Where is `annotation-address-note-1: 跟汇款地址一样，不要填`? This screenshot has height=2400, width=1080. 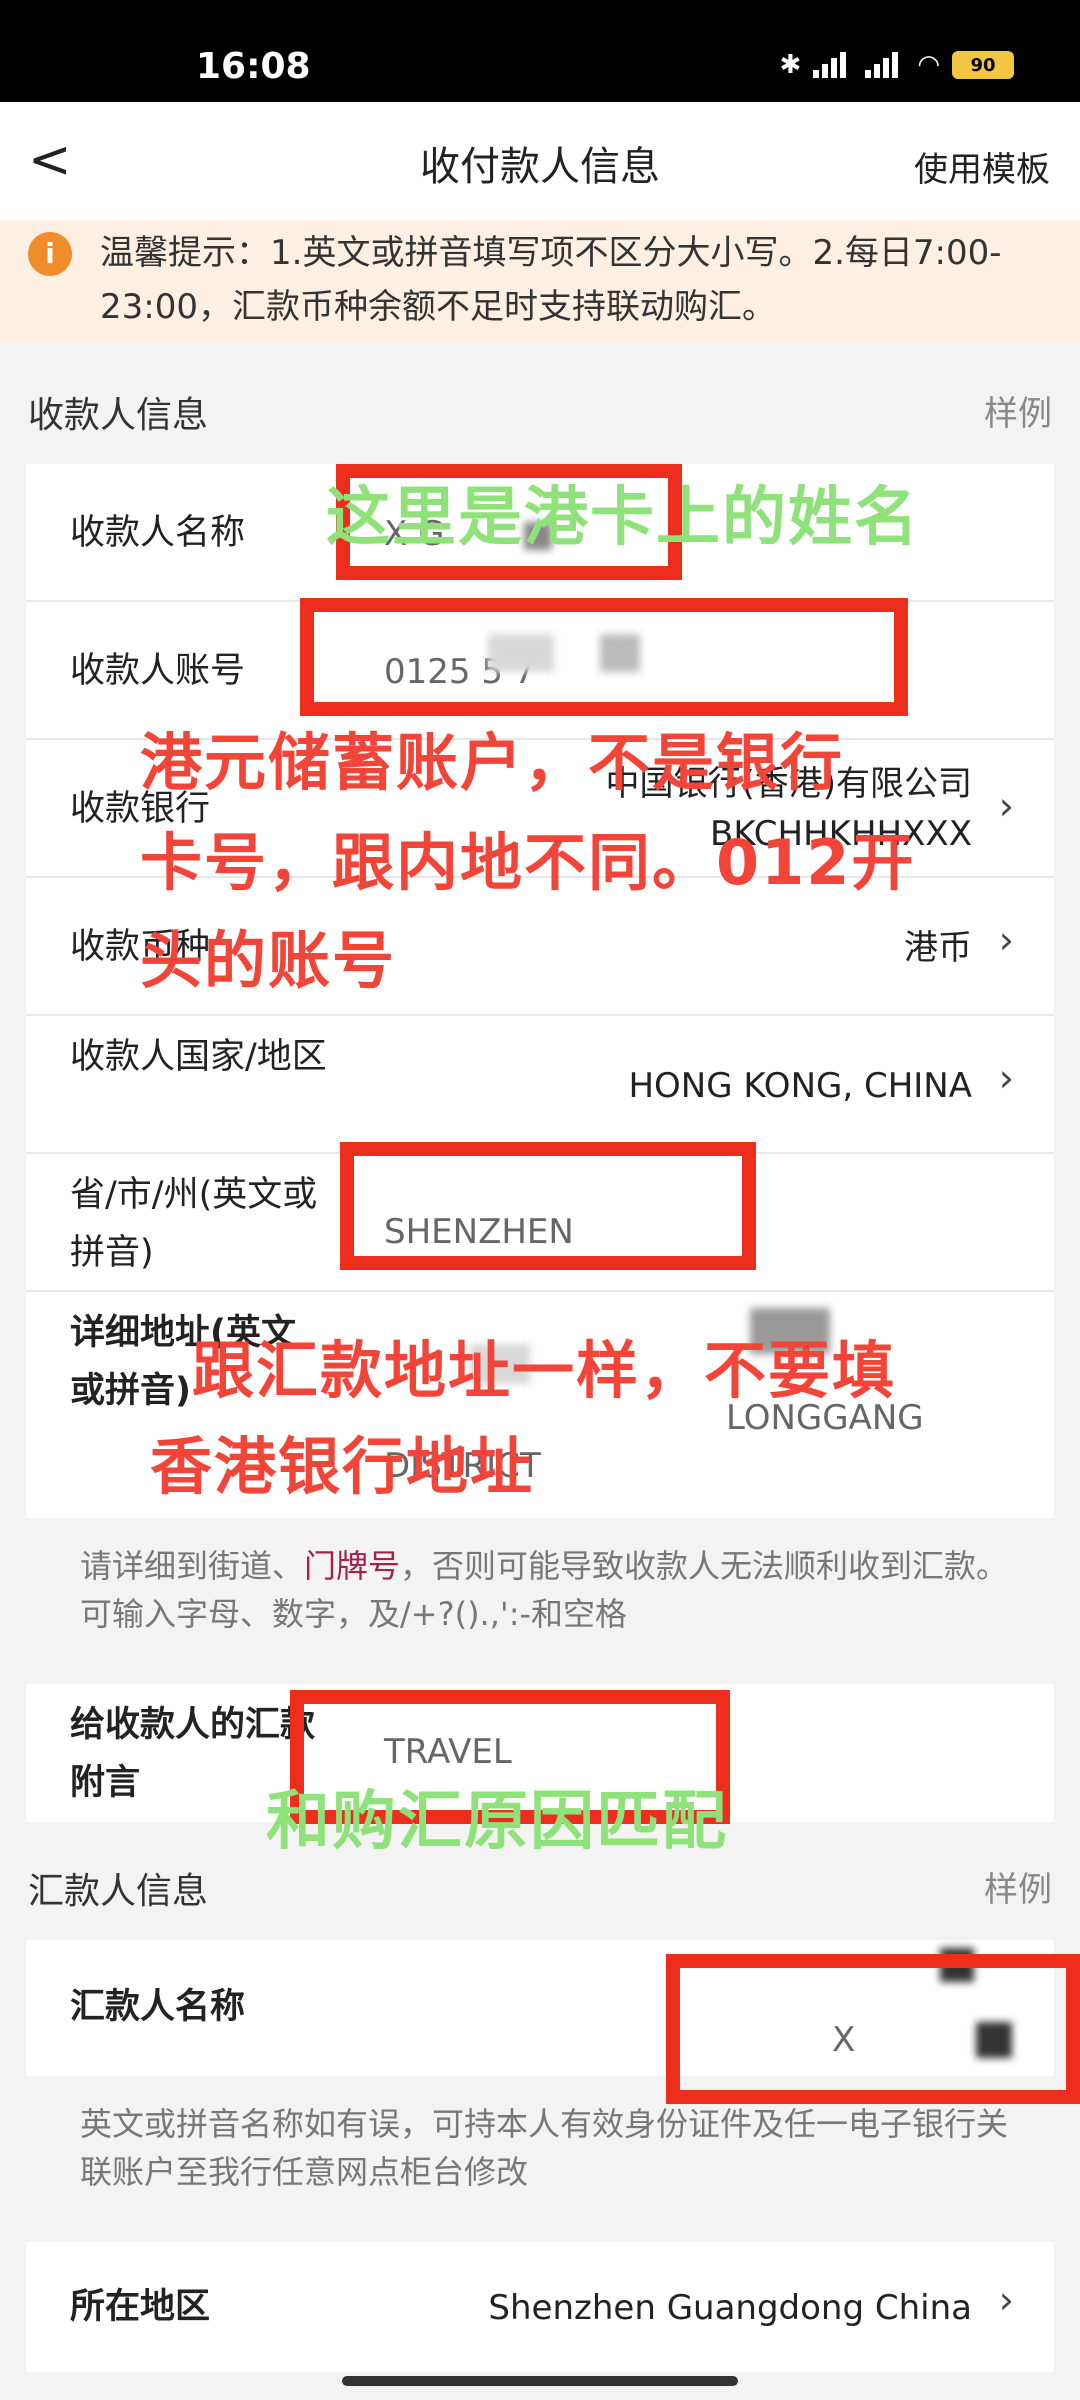
annotation-address-note-1: 跟汇款地址一样，不要填 is located at coordinates (544, 1370).